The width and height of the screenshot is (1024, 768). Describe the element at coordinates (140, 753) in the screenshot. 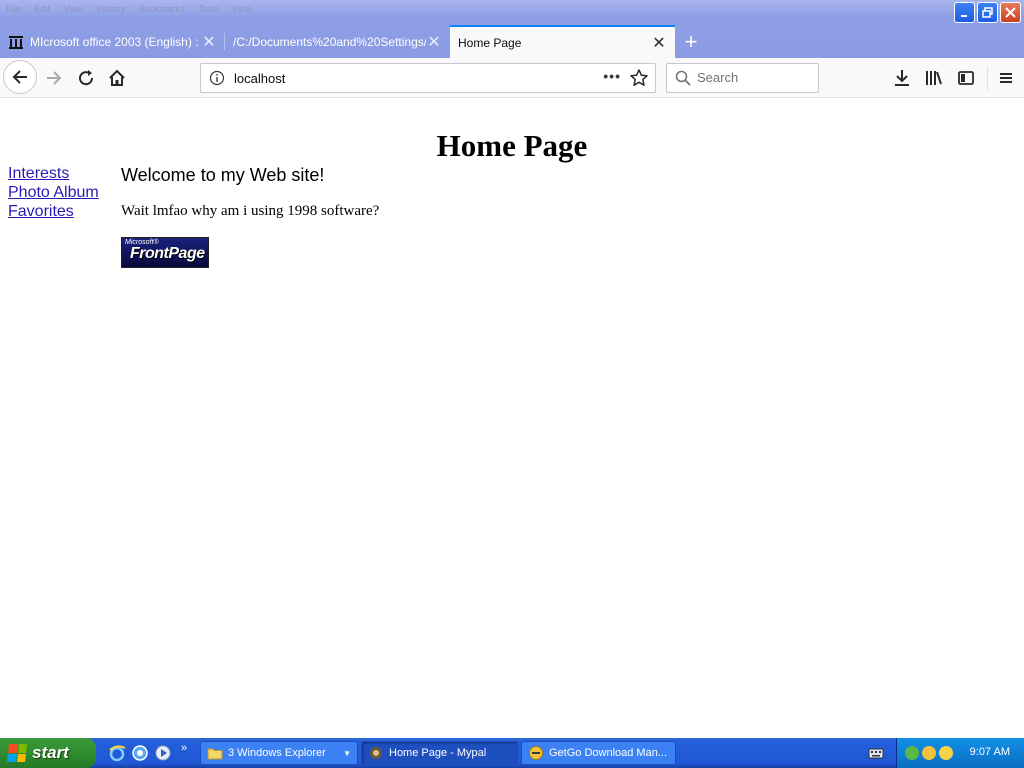

I see `browser-quicklaunch-icon` at that location.